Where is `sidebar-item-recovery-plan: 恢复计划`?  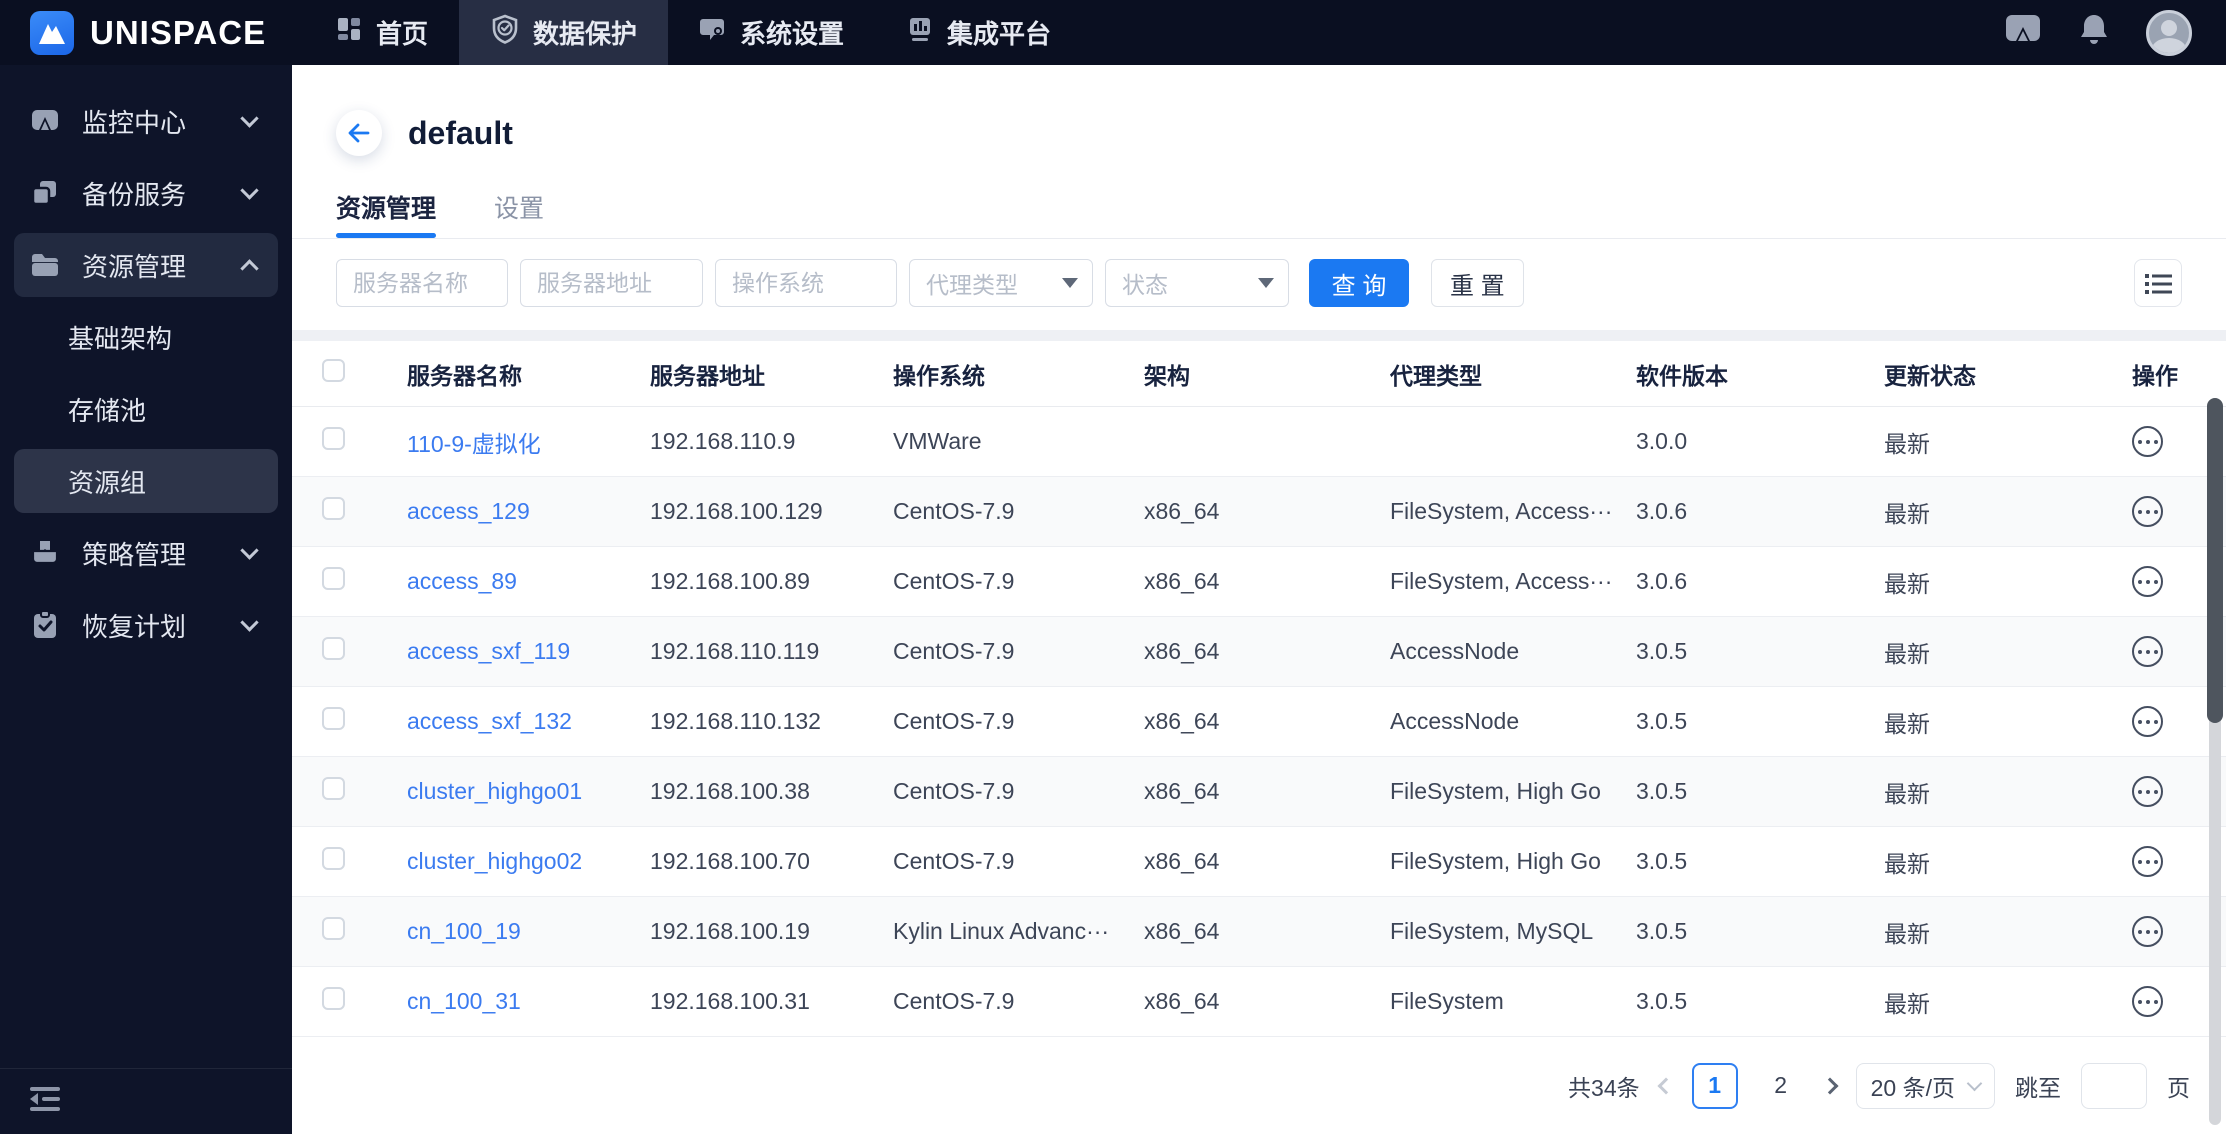 sidebar-item-recovery-plan: 恢复计划 is located at coordinates (146, 625).